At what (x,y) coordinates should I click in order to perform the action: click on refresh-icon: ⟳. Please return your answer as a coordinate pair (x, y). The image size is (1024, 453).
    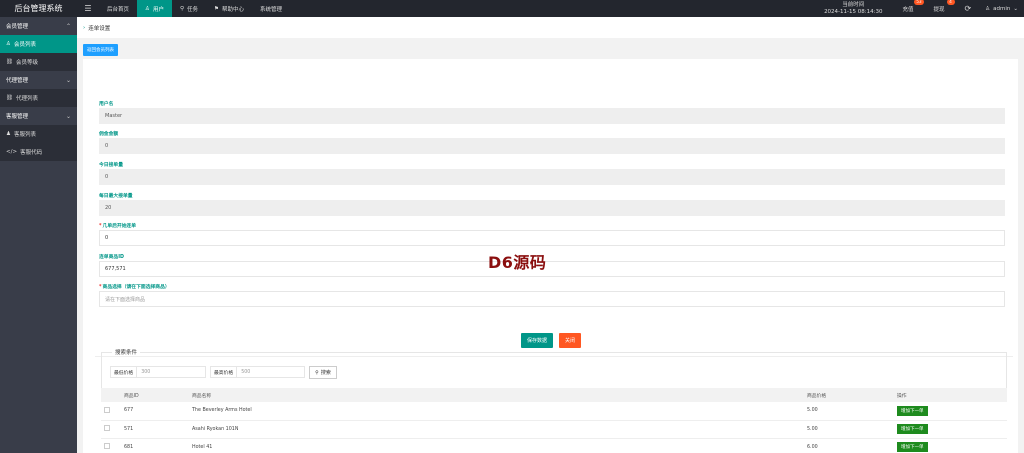
    Looking at the image, I should click on (968, 8).